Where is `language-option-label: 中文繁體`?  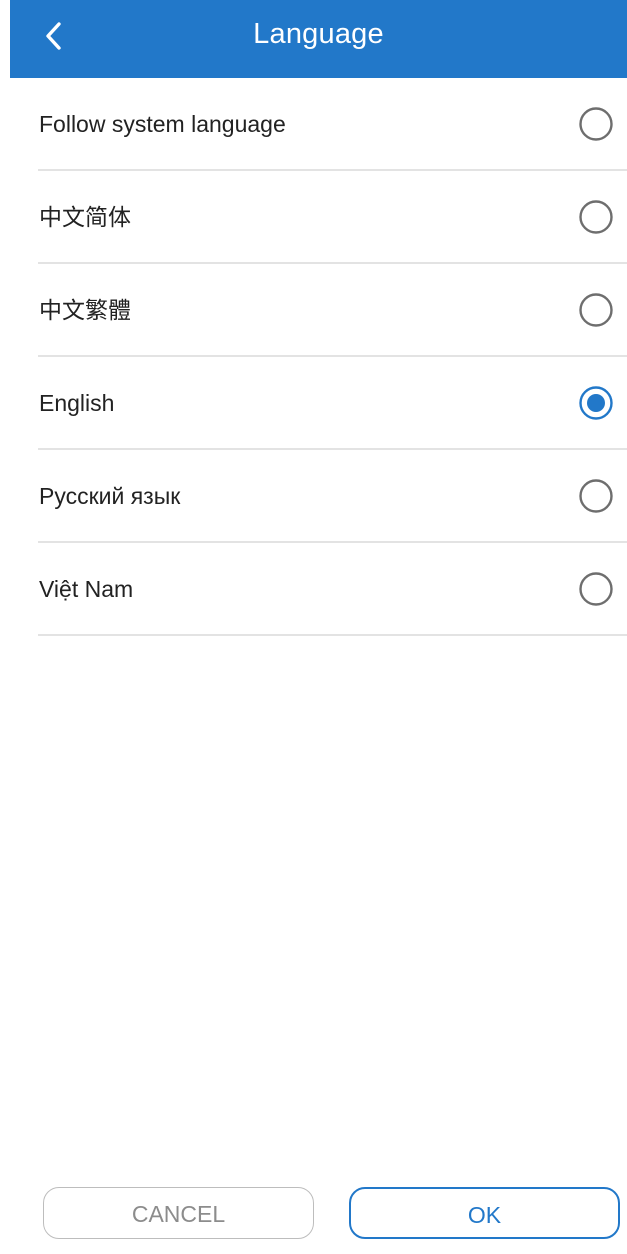 language-option-label: 中文繁體 is located at coordinates (85, 310).